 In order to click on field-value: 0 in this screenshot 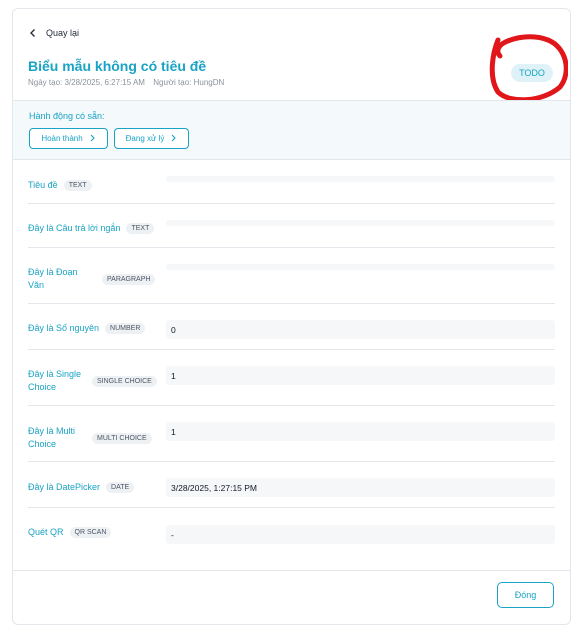, I will do `click(360, 329)`.